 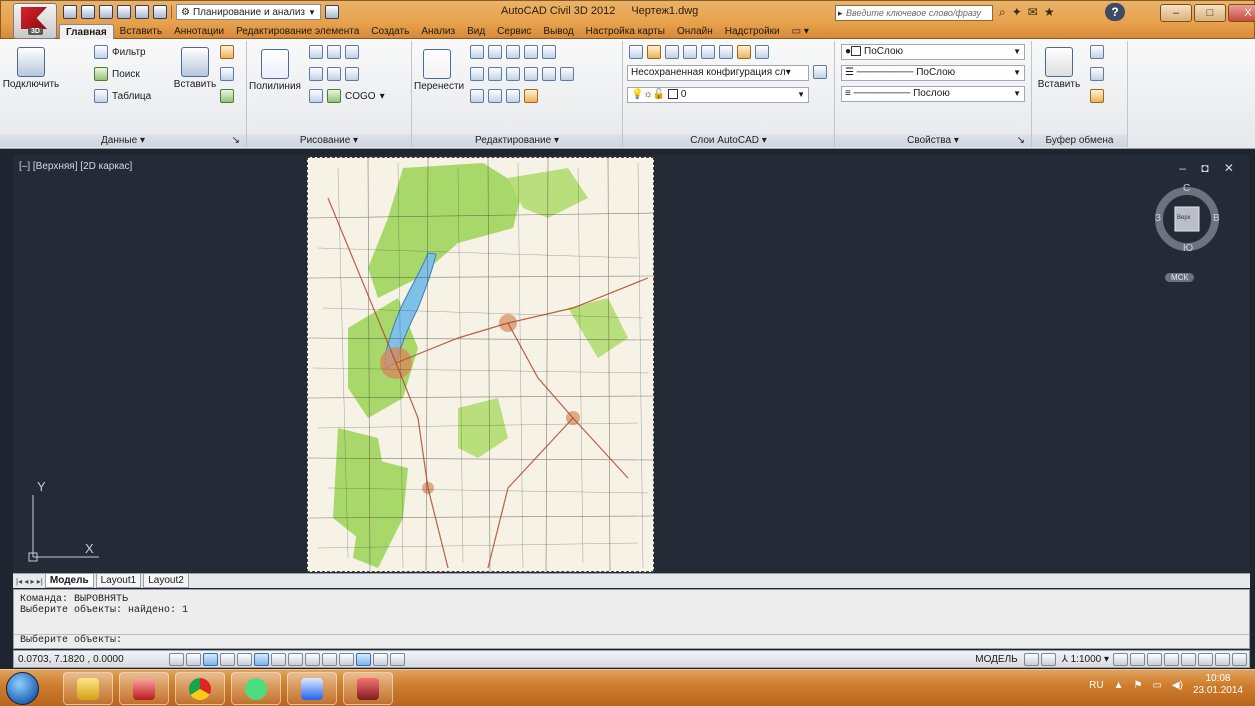 I want to click on communication-icon: ✉, so click(x=1033, y=12).